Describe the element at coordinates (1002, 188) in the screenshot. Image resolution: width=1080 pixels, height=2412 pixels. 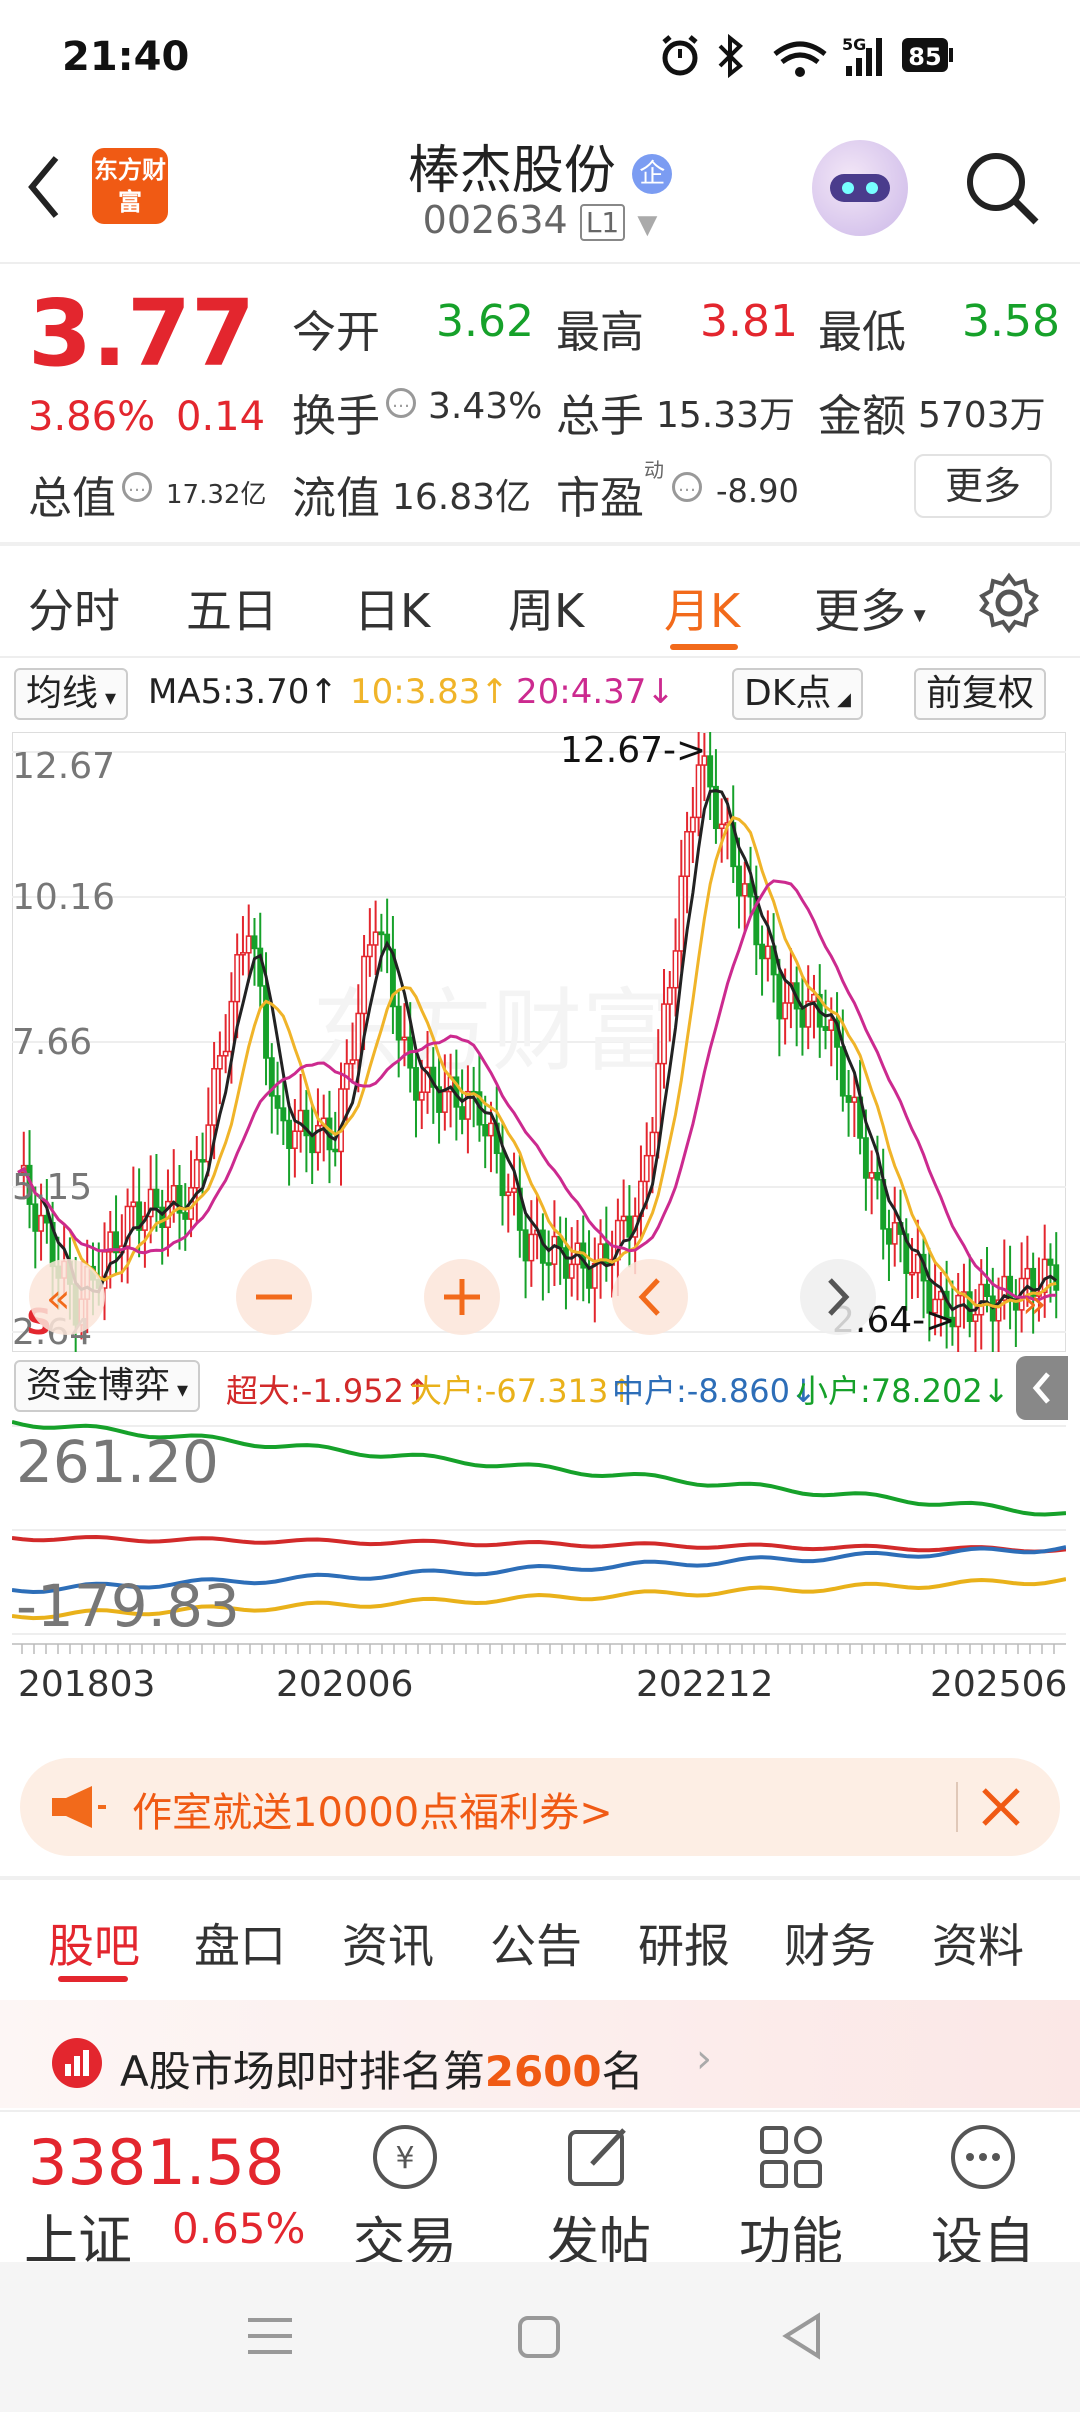
I see `search-icon` at that location.